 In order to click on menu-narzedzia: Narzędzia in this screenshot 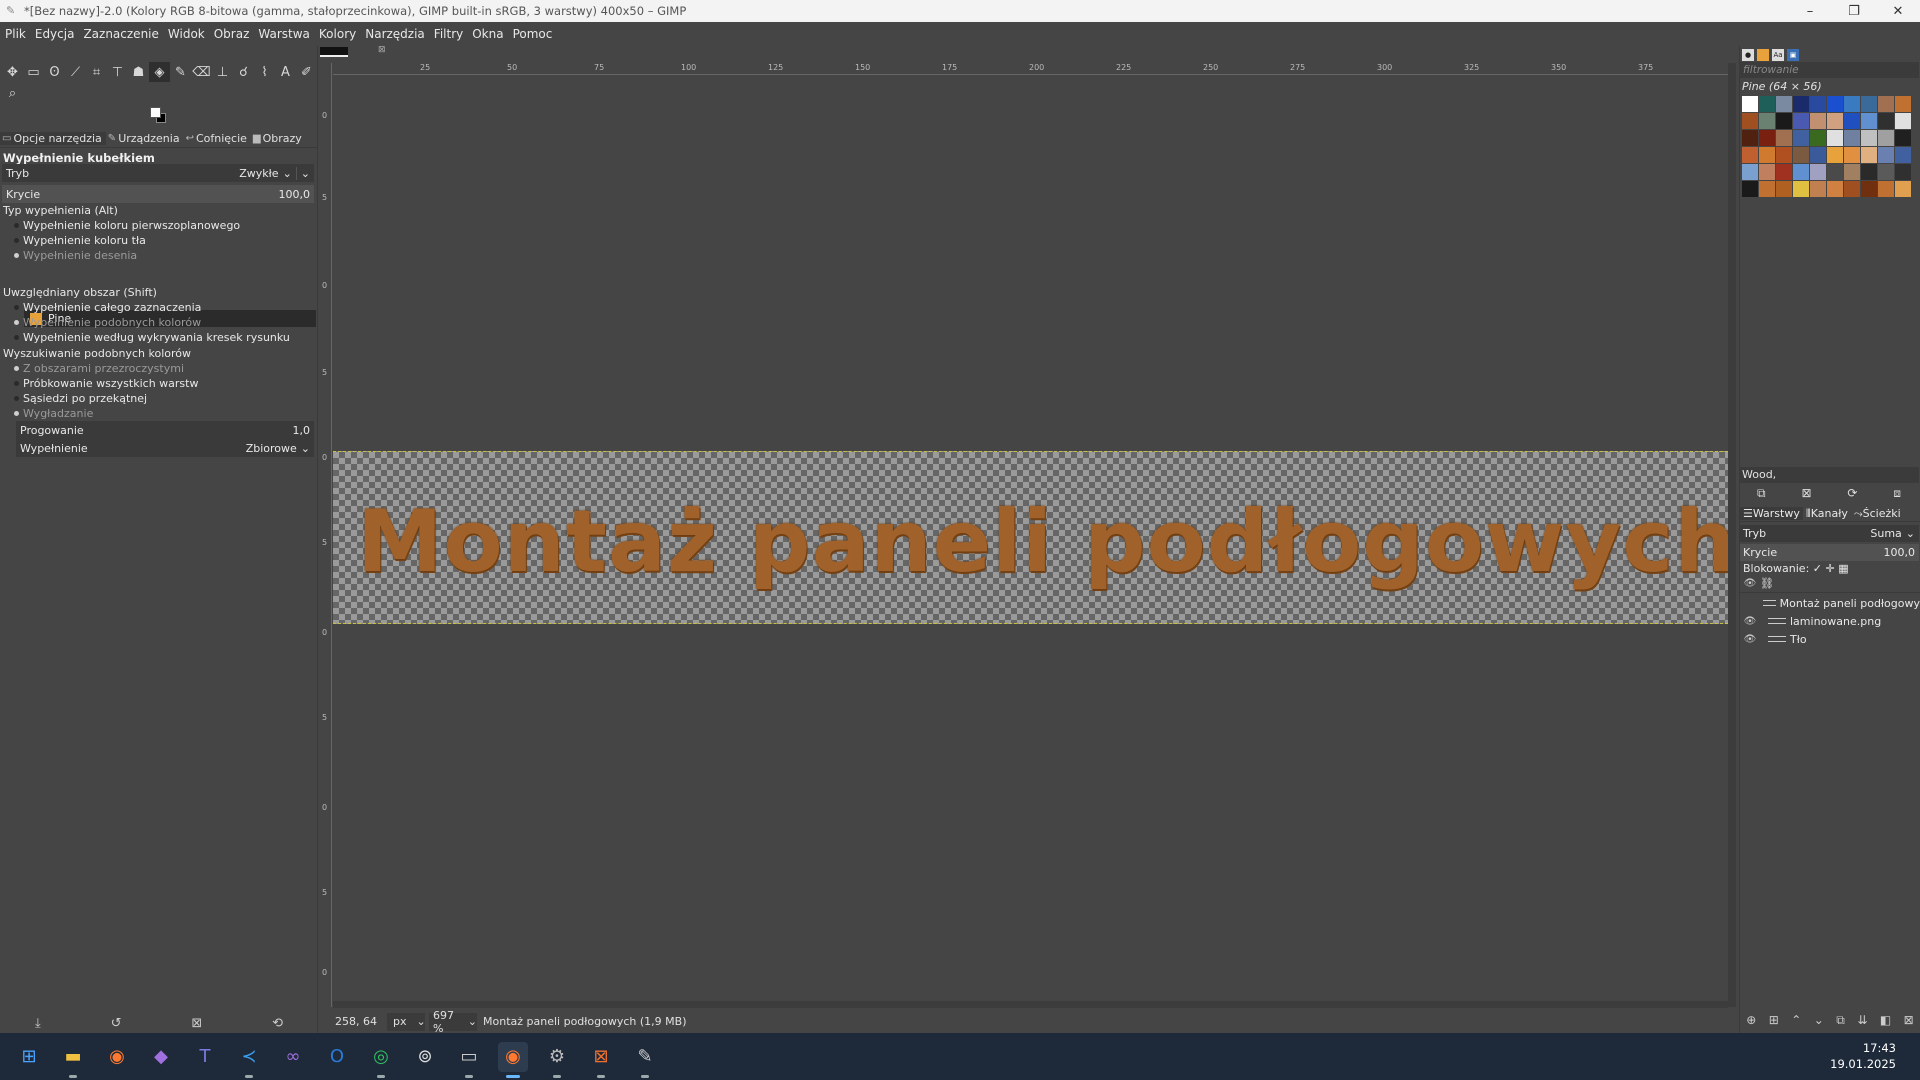, I will do `click(395, 34)`.